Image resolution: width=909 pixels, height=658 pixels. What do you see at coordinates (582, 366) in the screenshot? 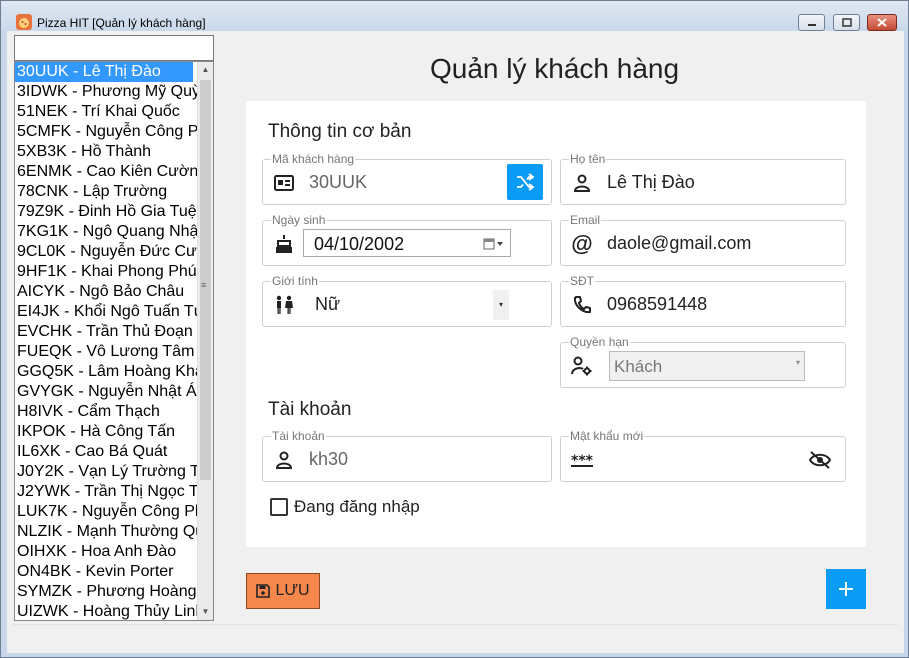
I see `user-gear-icon` at bounding box center [582, 366].